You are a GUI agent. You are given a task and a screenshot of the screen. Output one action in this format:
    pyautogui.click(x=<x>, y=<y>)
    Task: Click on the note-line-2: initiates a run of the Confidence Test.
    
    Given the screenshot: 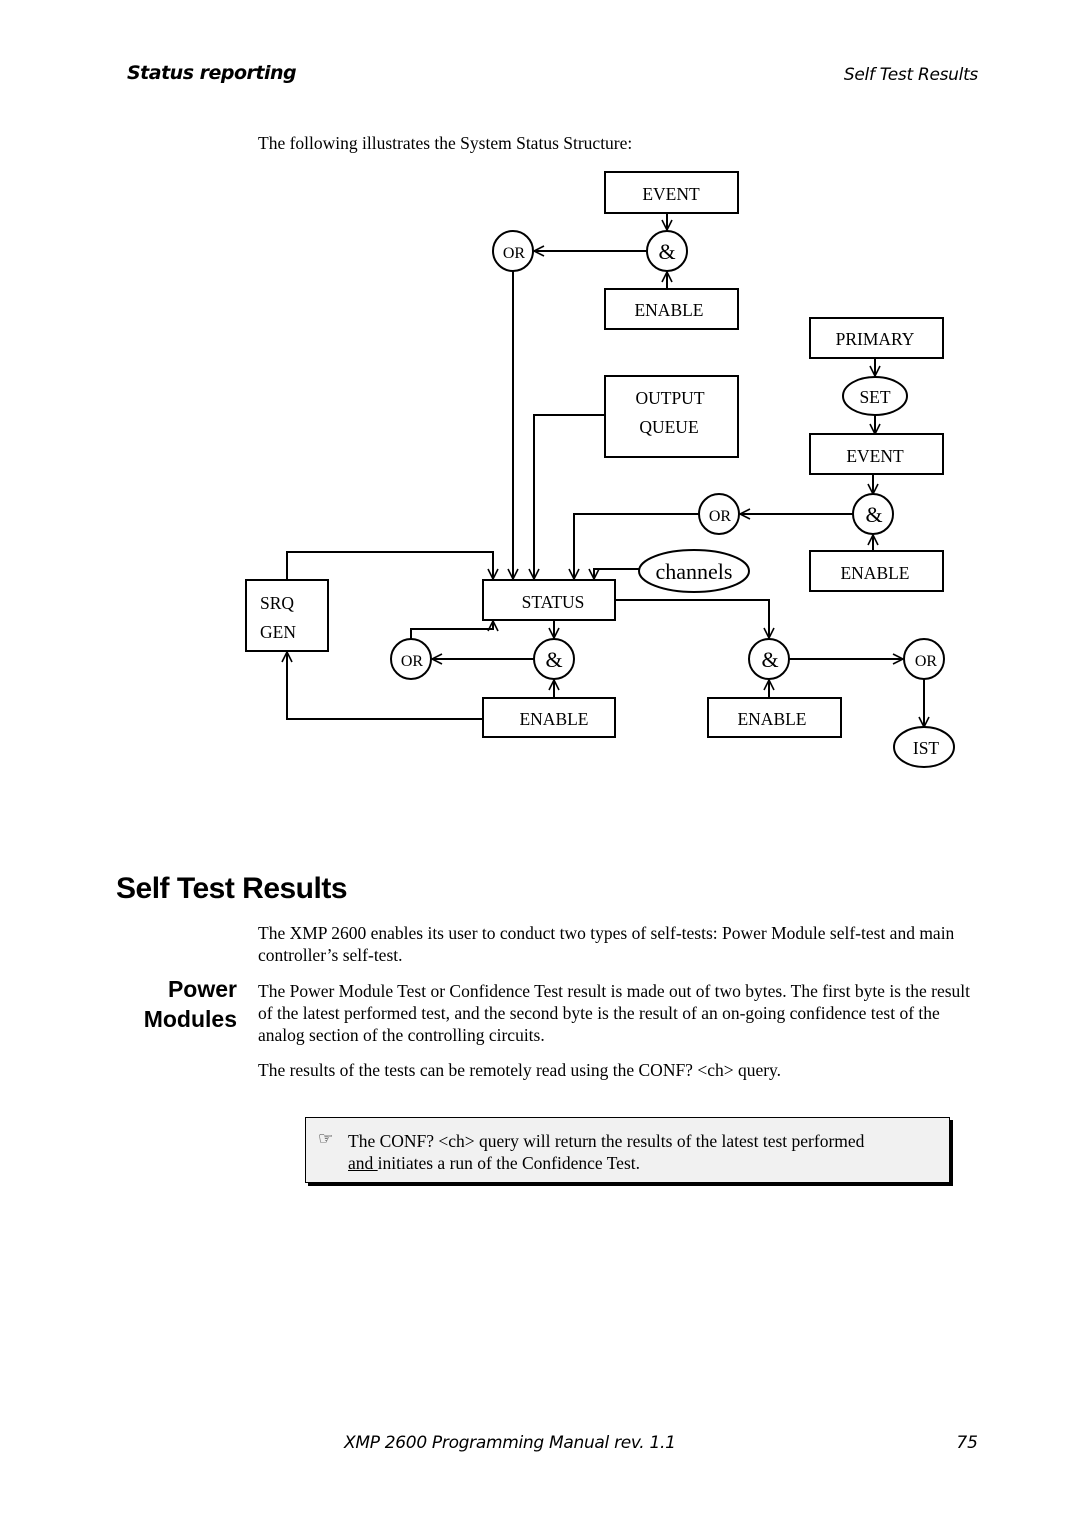 What is the action you would take?
    pyautogui.click(x=508, y=1163)
    